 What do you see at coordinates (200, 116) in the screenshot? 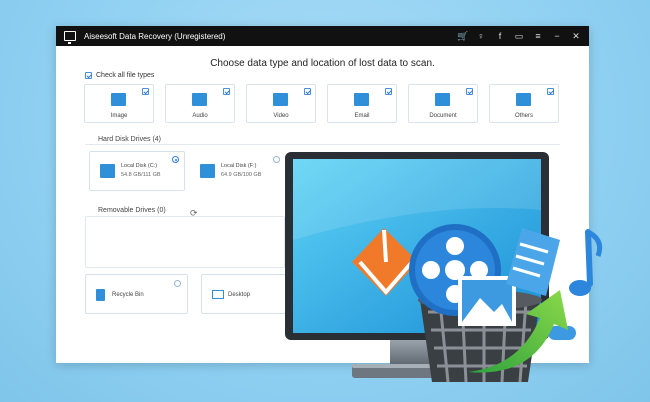
I see `file-type-label: Audio` at bounding box center [200, 116].